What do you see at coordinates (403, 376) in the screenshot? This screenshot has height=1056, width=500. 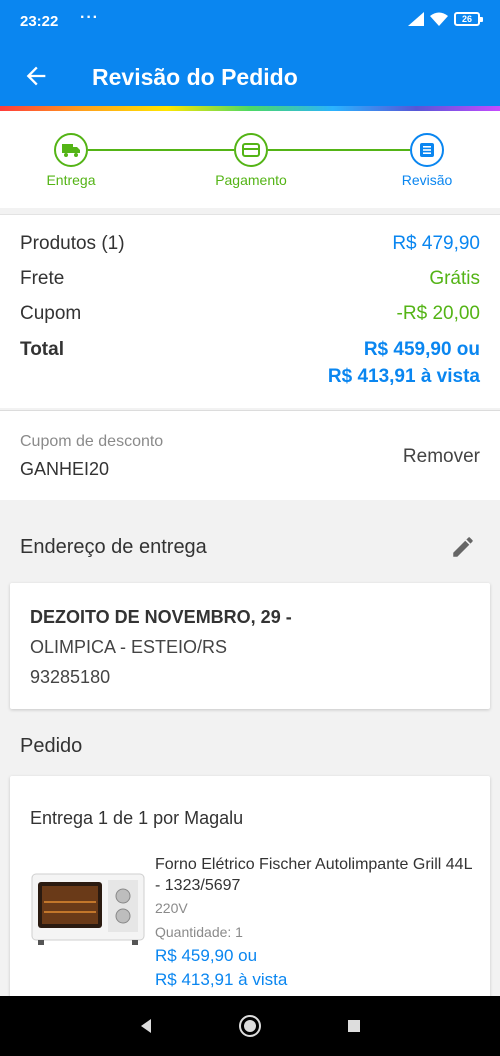 I see `total-cash-value: R$ 413,91 à vista` at bounding box center [403, 376].